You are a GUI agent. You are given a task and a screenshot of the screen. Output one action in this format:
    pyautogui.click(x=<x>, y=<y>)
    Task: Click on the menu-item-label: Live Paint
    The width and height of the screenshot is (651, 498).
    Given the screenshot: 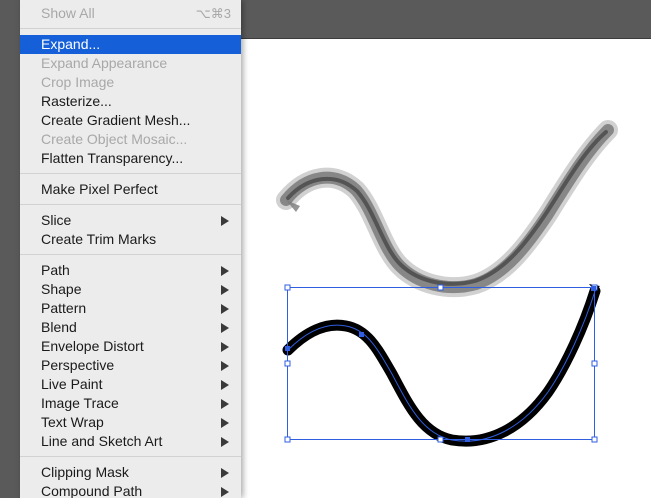 What is the action you would take?
    pyautogui.click(x=72, y=384)
    